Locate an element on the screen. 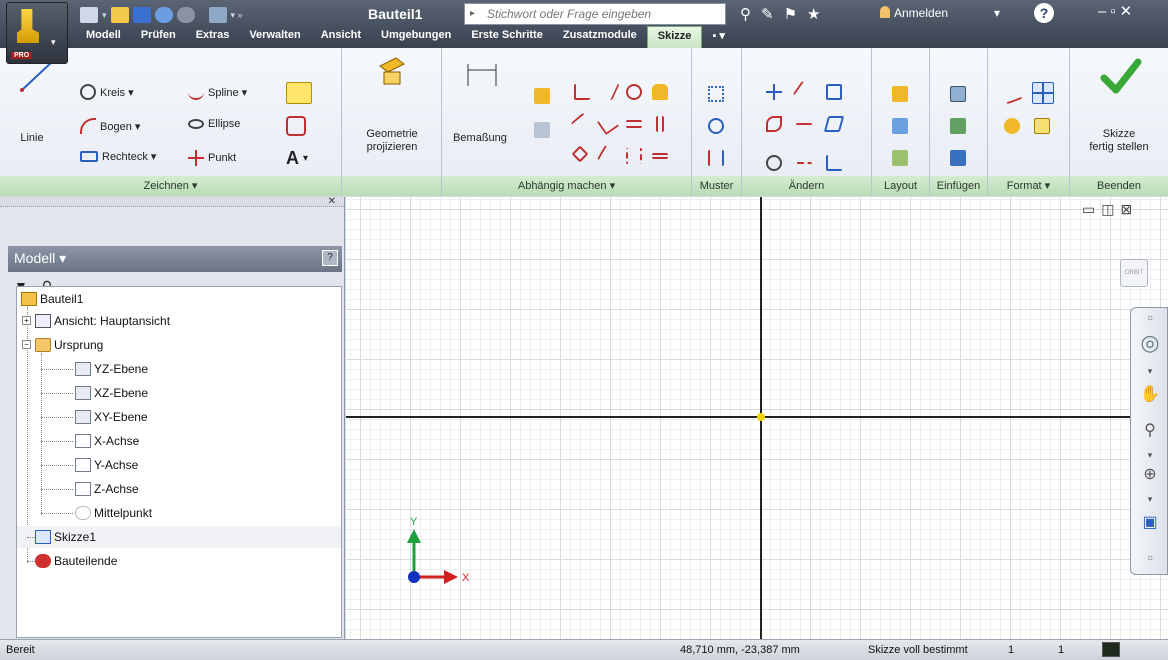 The height and width of the screenshot is (660, 1168). tree-node: Mittelpunkt is located at coordinates (113, 513).